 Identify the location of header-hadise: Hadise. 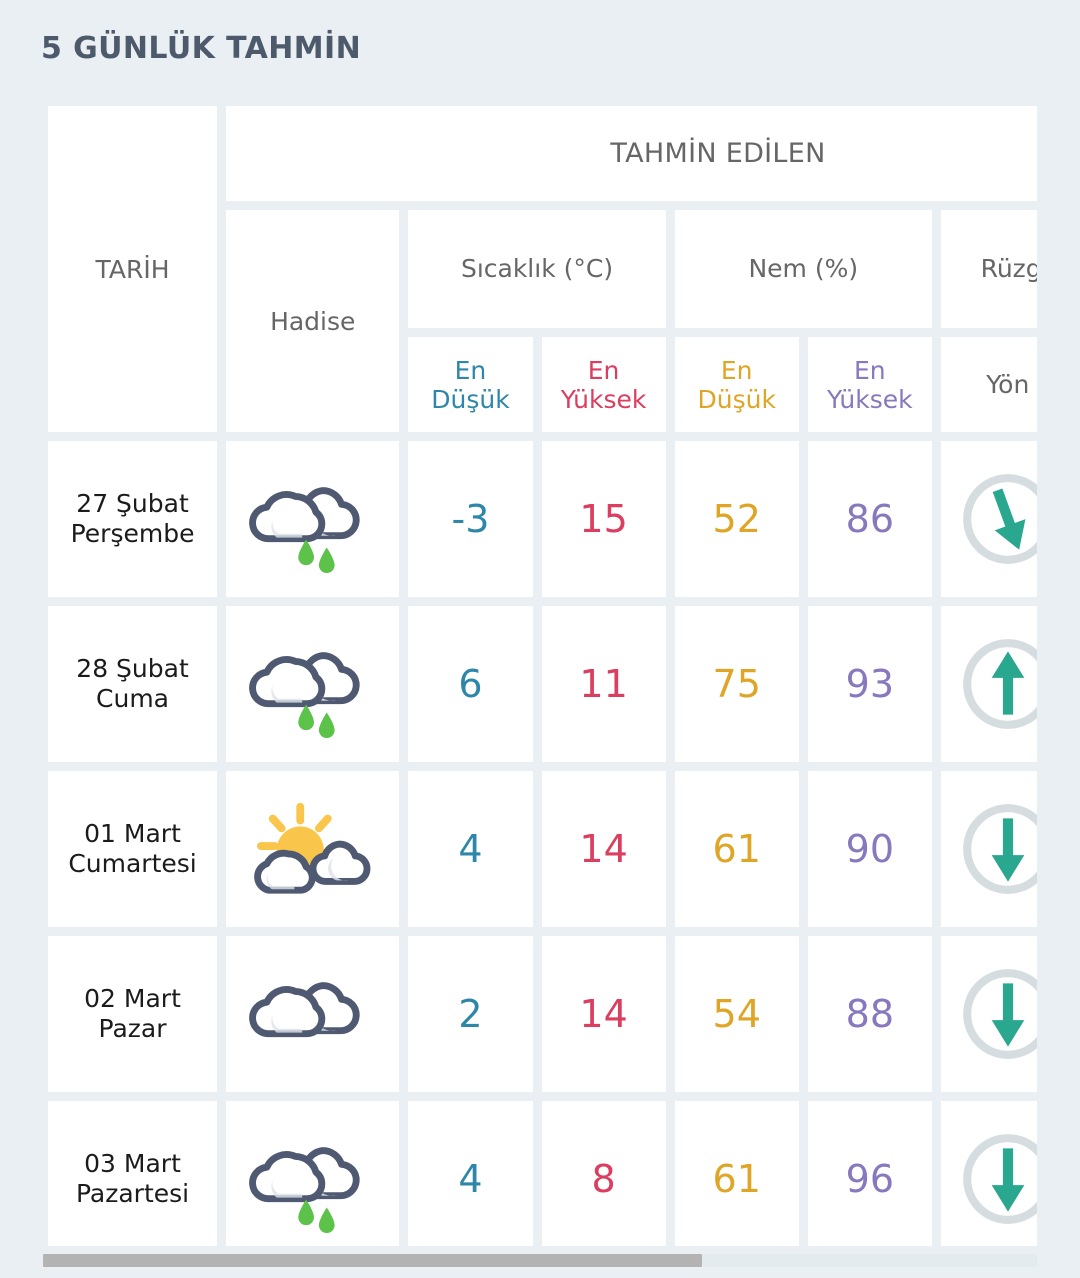
(313, 321).